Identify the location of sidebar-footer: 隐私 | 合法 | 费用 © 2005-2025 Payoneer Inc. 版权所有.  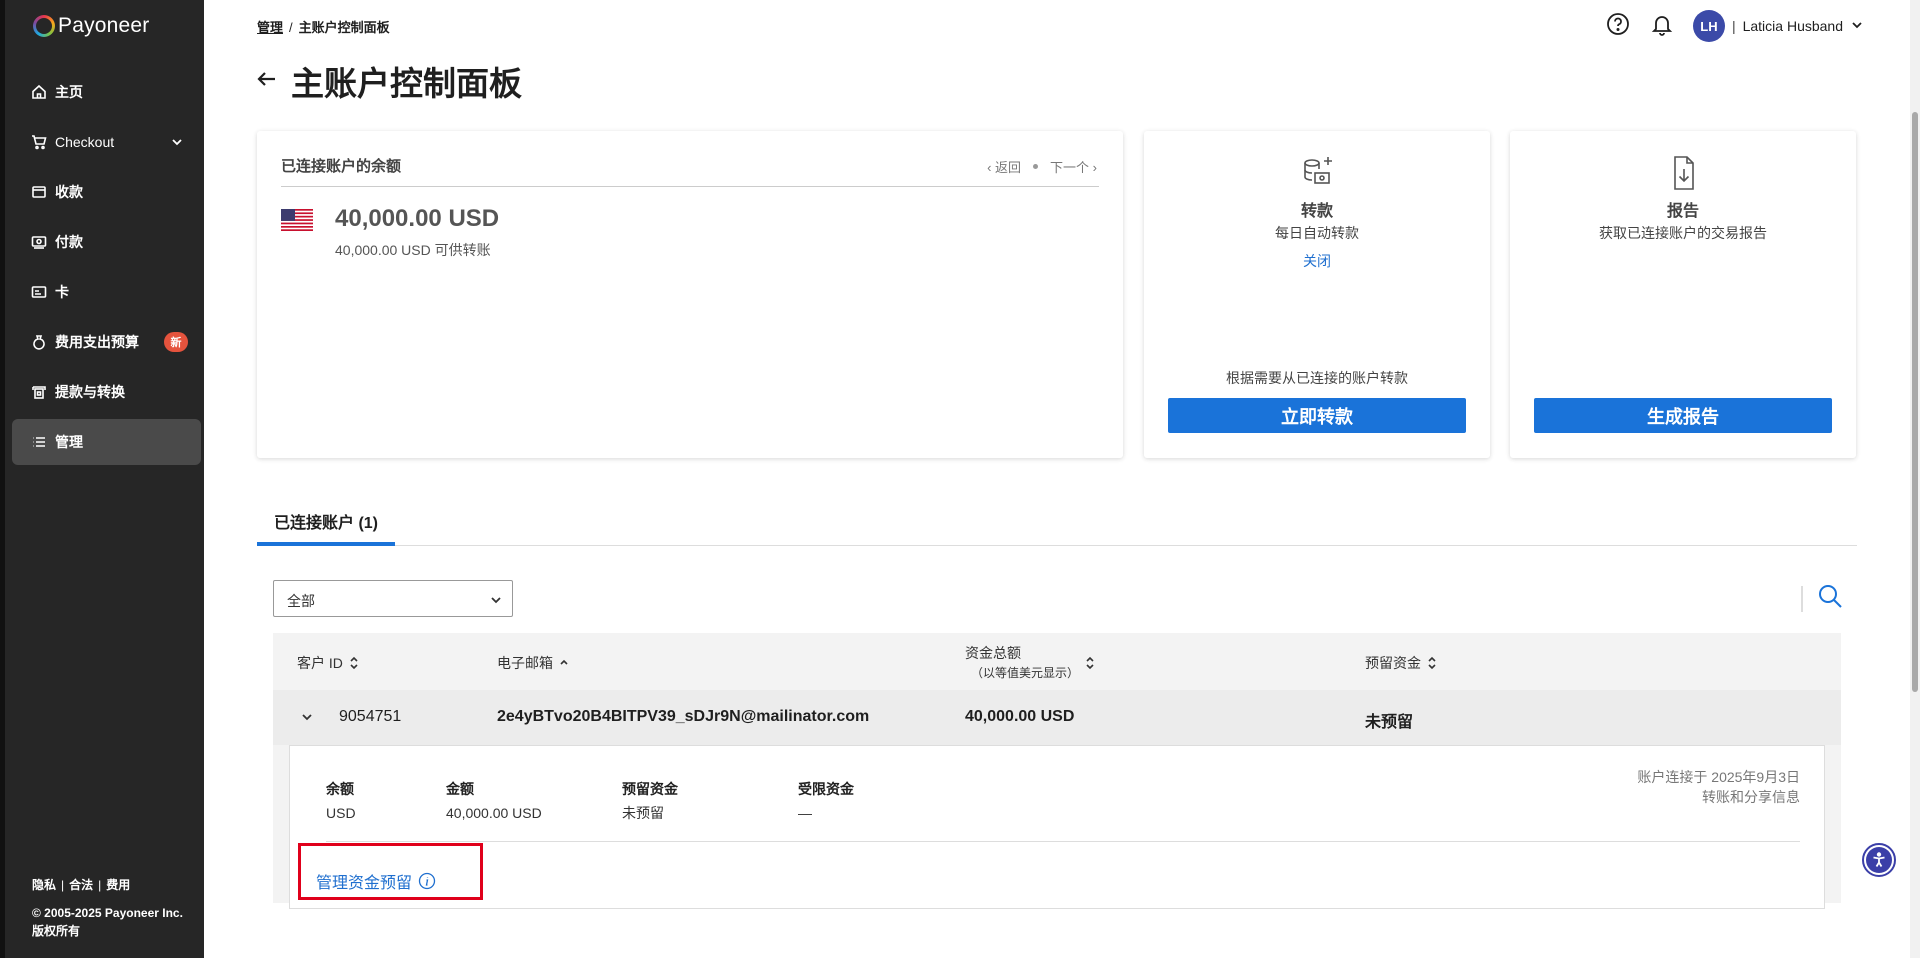
(107, 908).